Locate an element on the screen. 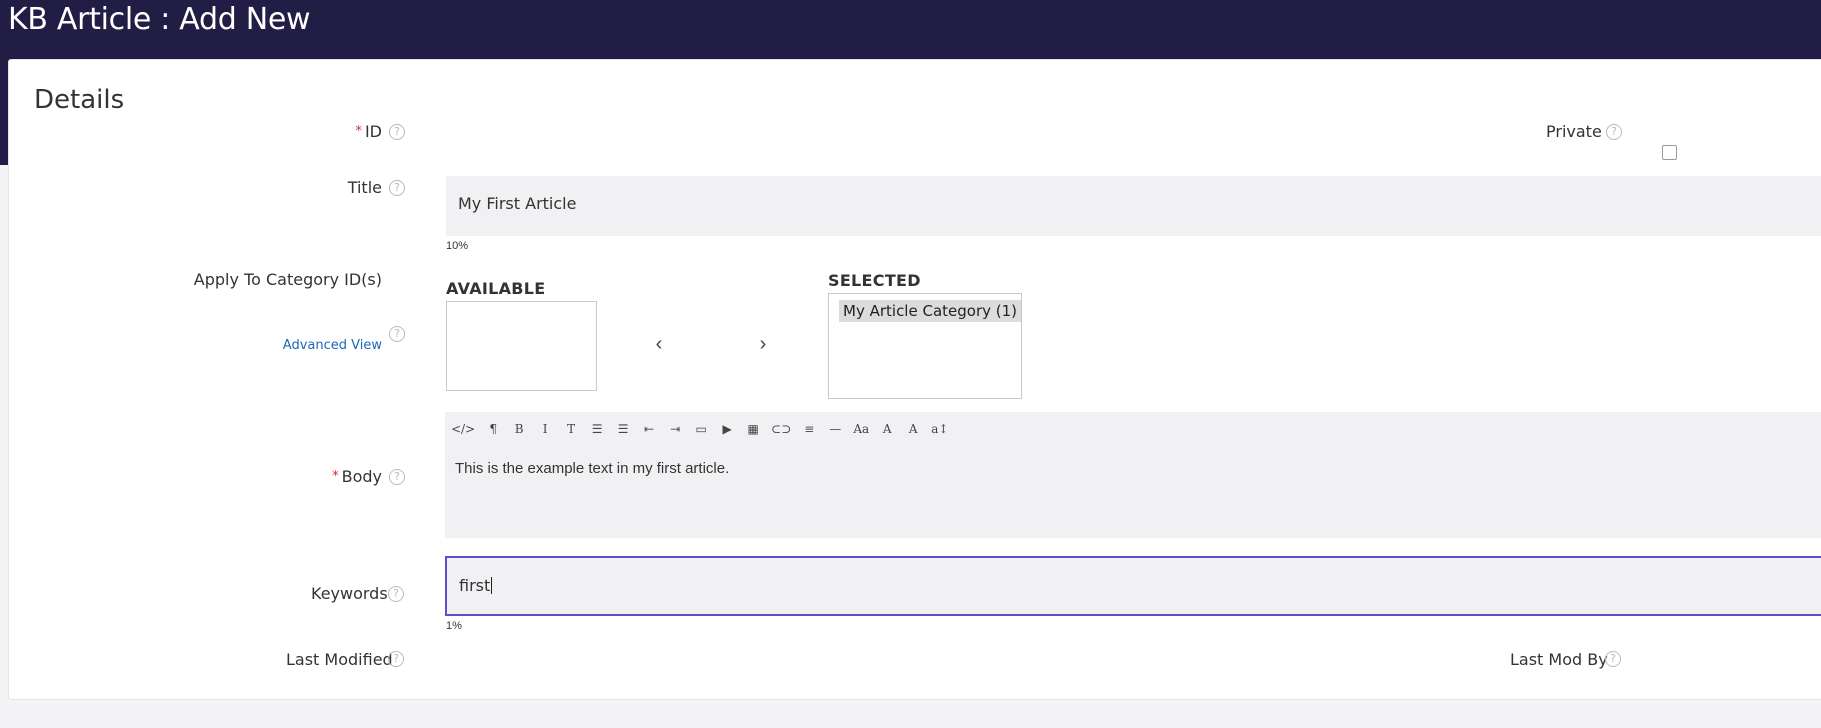 The width and height of the screenshot is (1821, 728). numbered-list-icon: ☰ is located at coordinates (623, 429).